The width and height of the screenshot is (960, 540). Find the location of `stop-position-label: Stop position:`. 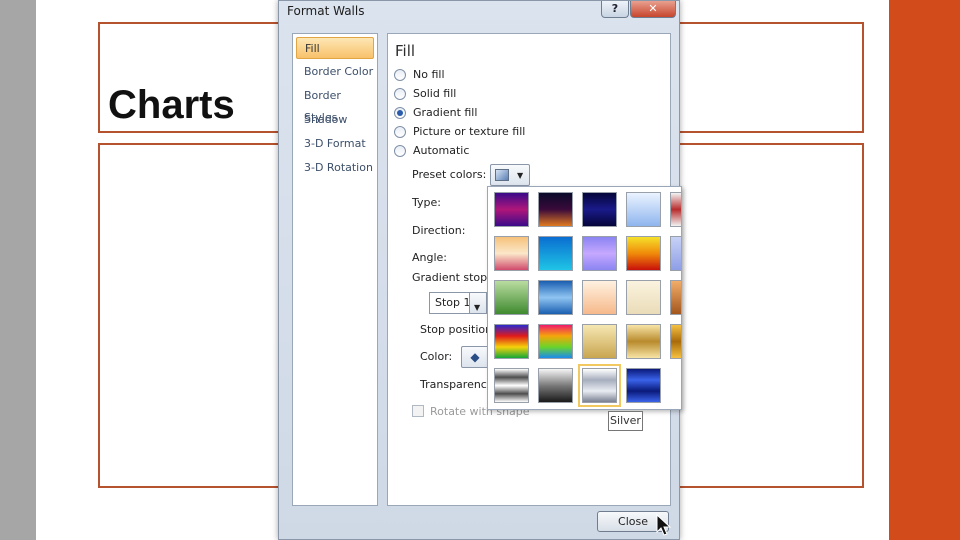

stop-position-label: Stop position: is located at coordinates (458, 329).